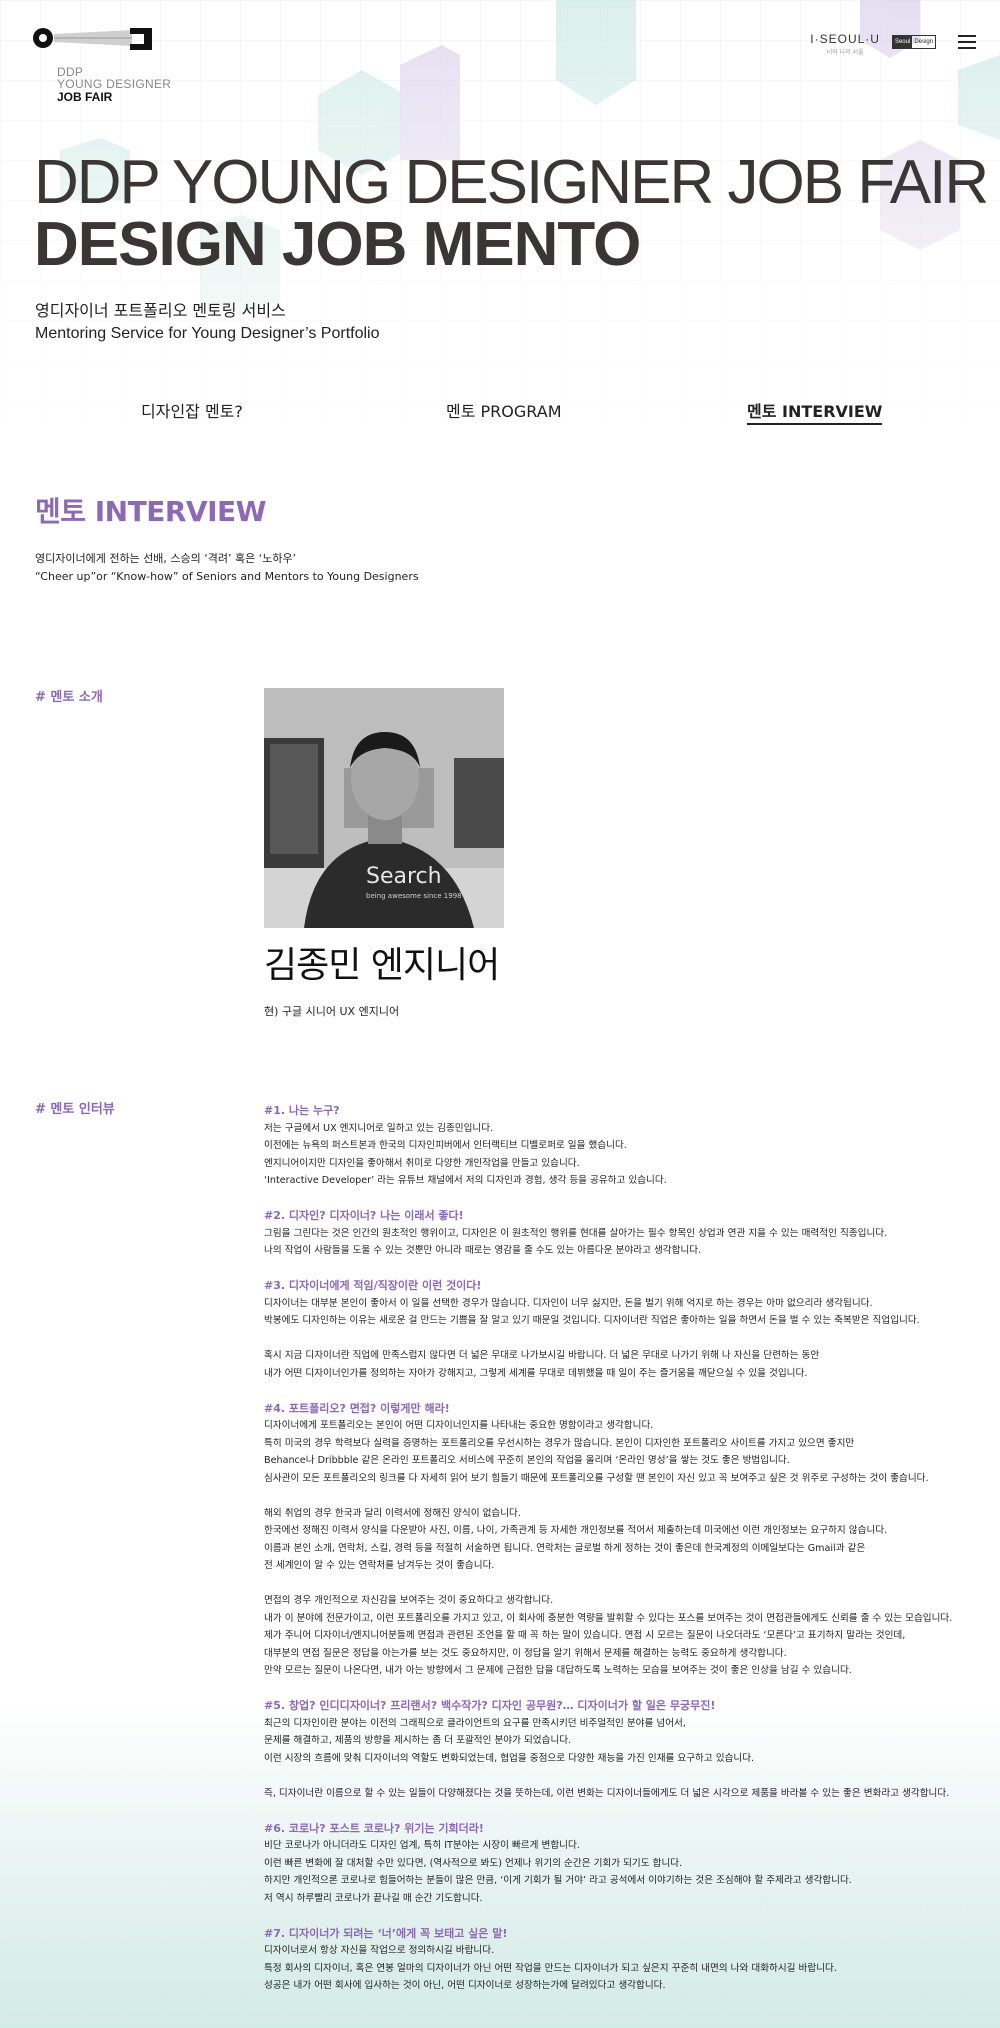 The height and width of the screenshot is (2028, 1000). Describe the element at coordinates (379, 1565) in the screenshot. I see `interview-answer-line: 전 세계인이 알 수 있는 연락처를 남겨두는 것이 좋습니다.` at that location.